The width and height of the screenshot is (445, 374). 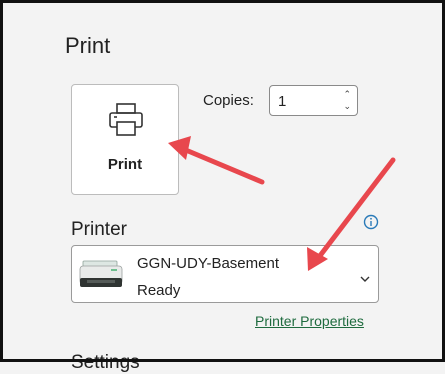 I want to click on arrow-to-printer-dropdown, so click(x=351, y=214).